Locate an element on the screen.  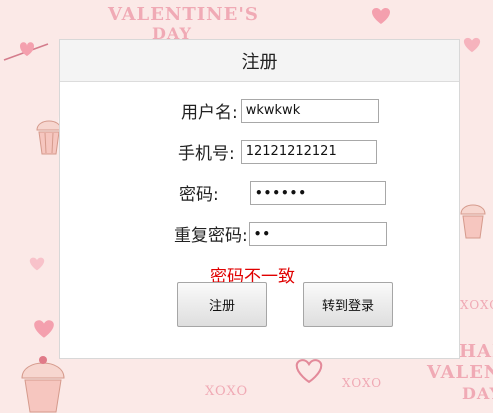
phone-label: 手机号: is located at coordinates (206, 154).